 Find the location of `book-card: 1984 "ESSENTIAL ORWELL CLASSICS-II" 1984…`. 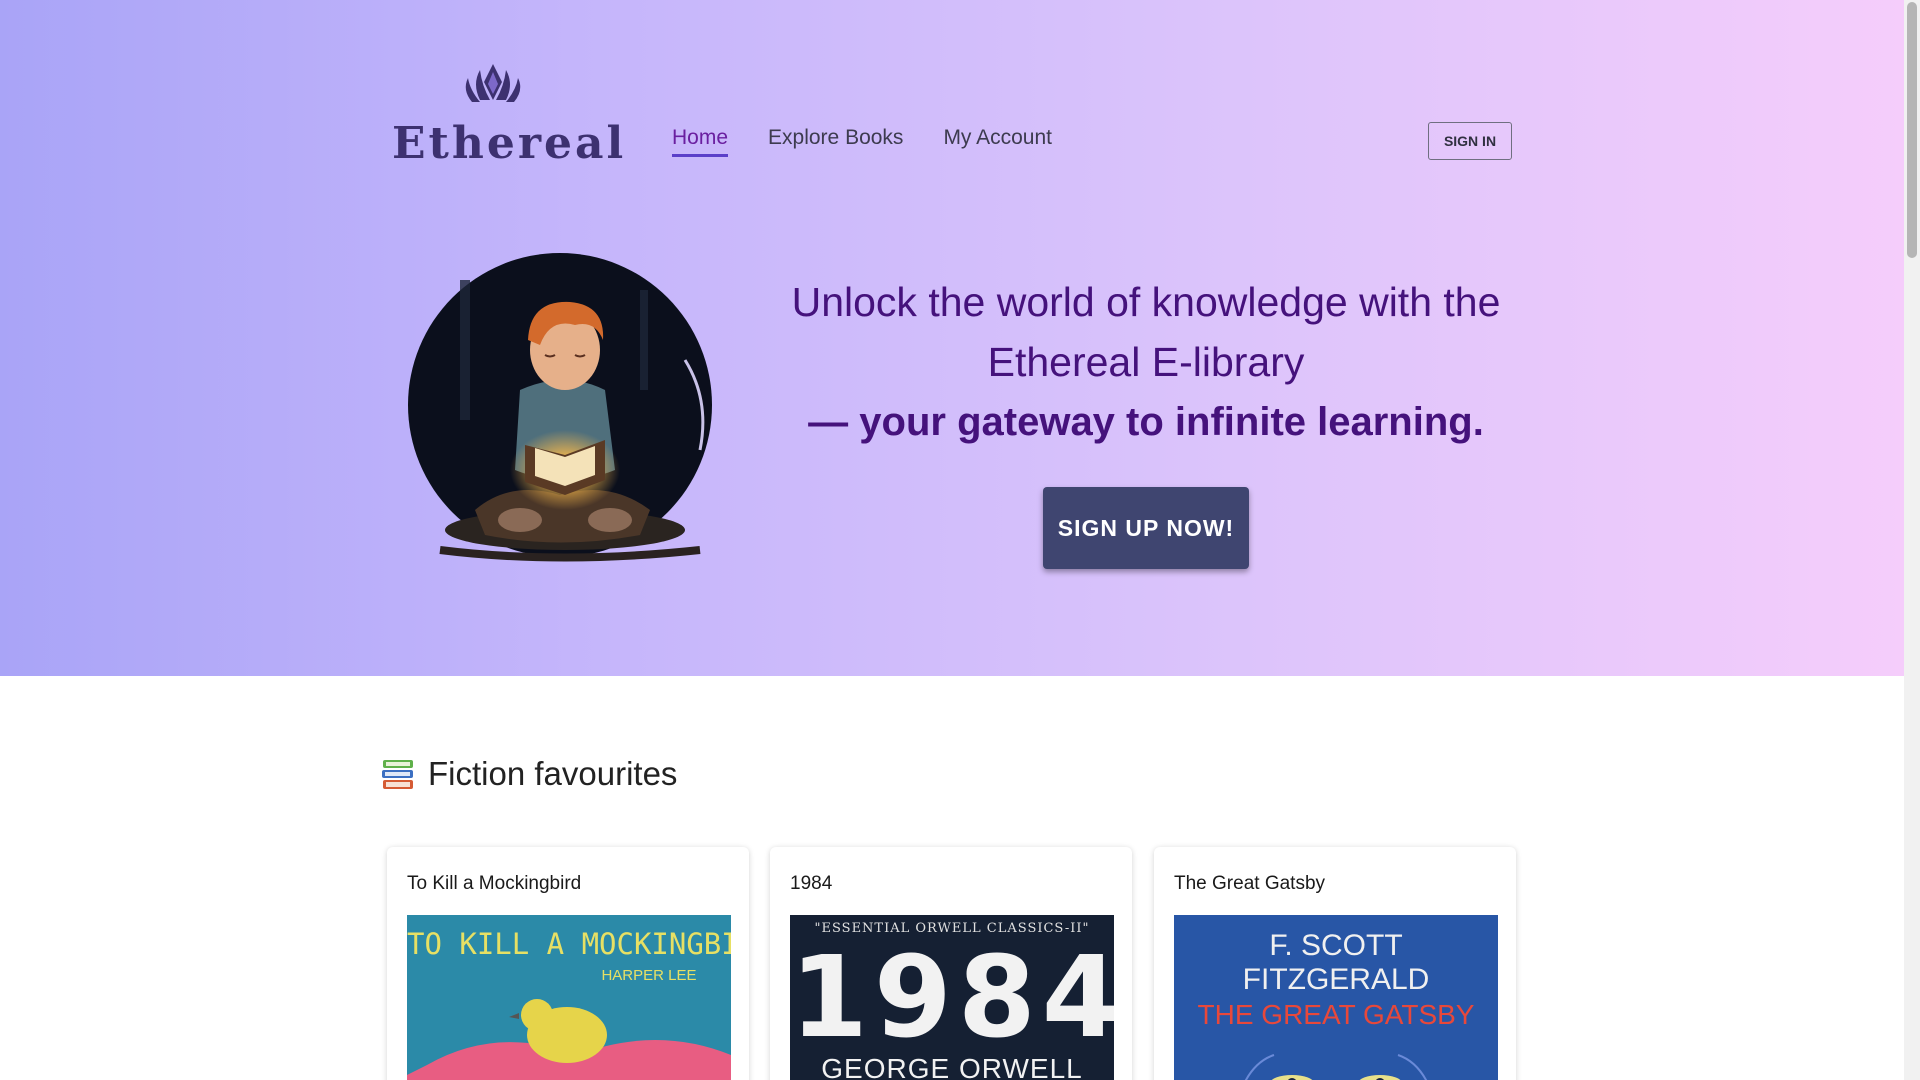

book-card: 1984 "ESSENTIAL ORWELL CLASSICS-II" 1984… is located at coordinates (951, 963).